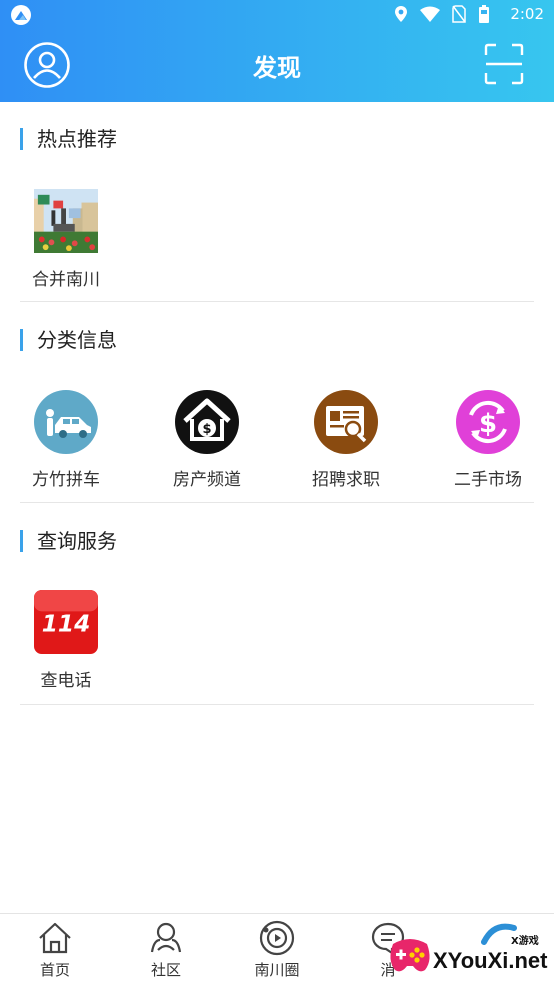 The width and height of the screenshot is (554, 986). I want to click on tile-jobs: 招聘求职, so click(346, 439).